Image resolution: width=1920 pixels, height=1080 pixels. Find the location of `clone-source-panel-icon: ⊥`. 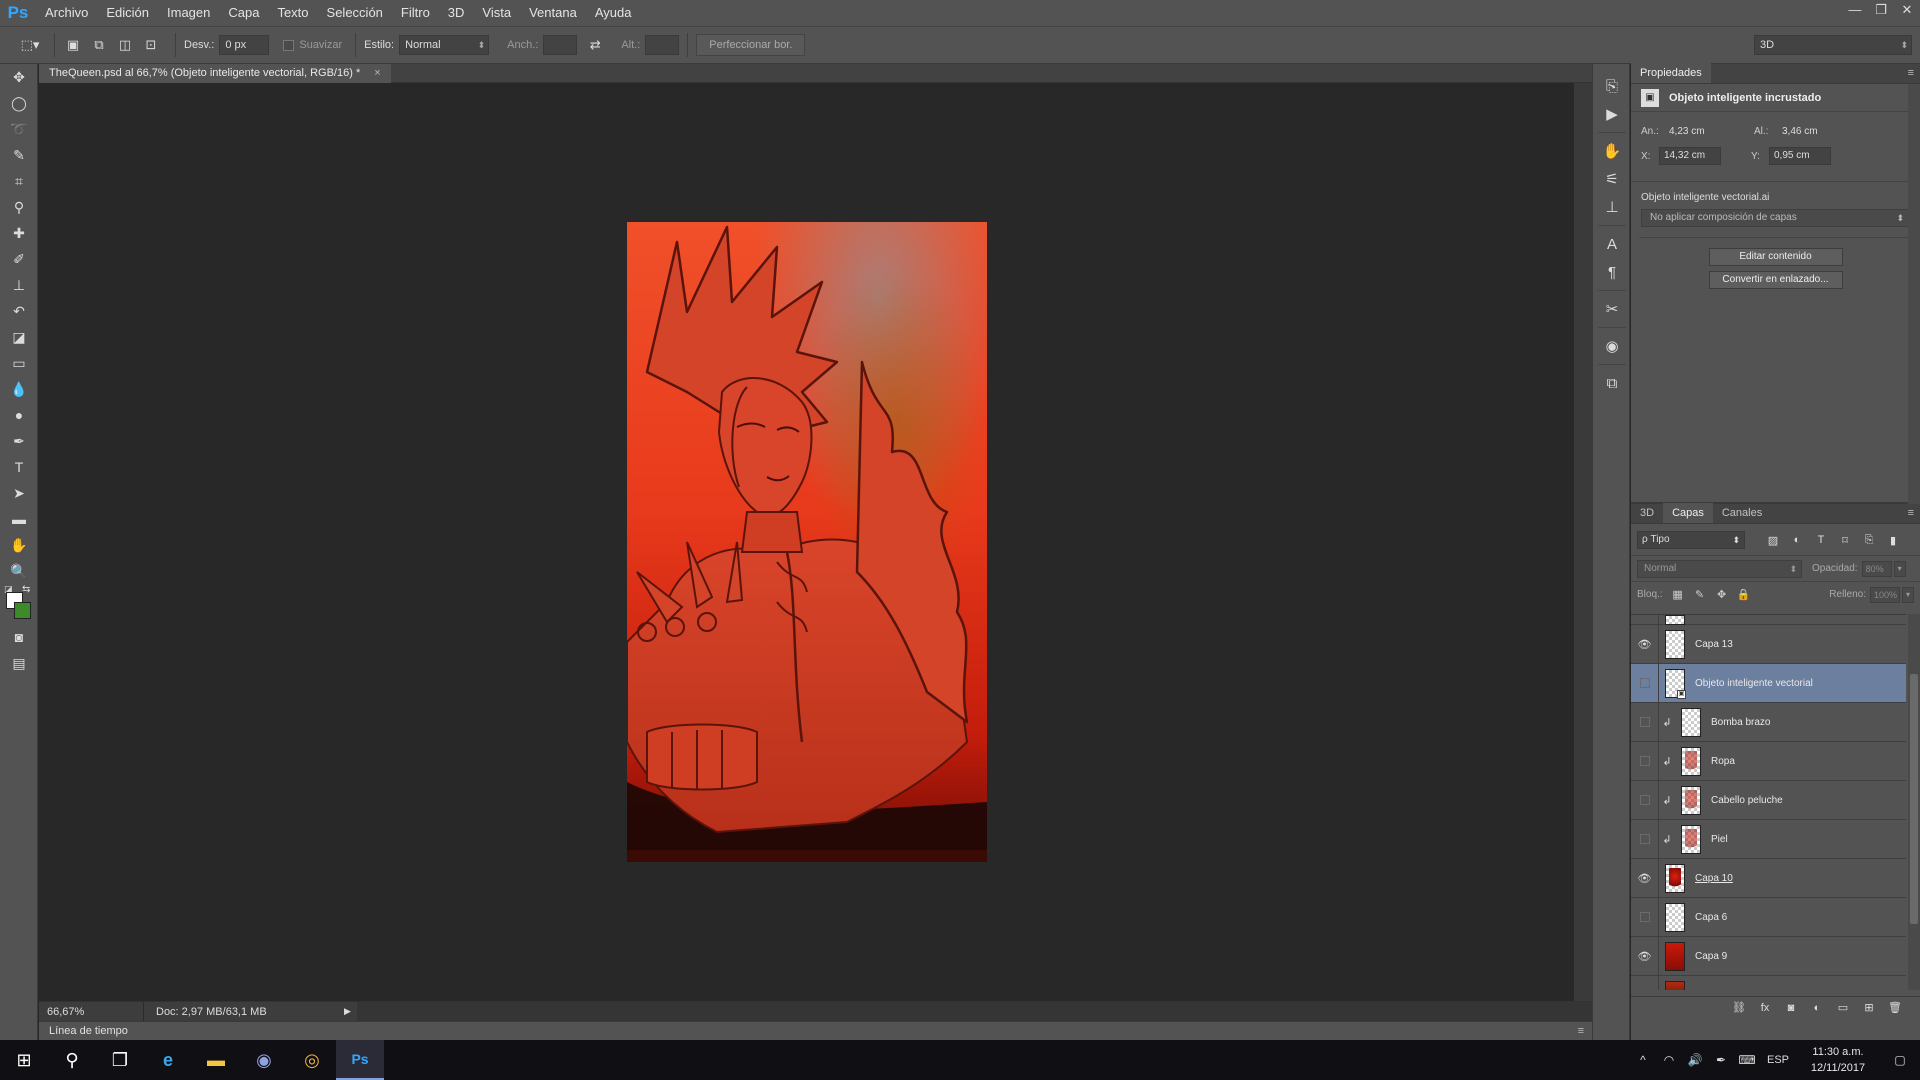

clone-source-panel-icon: ⊥ is located at coordinates (1612, 207).